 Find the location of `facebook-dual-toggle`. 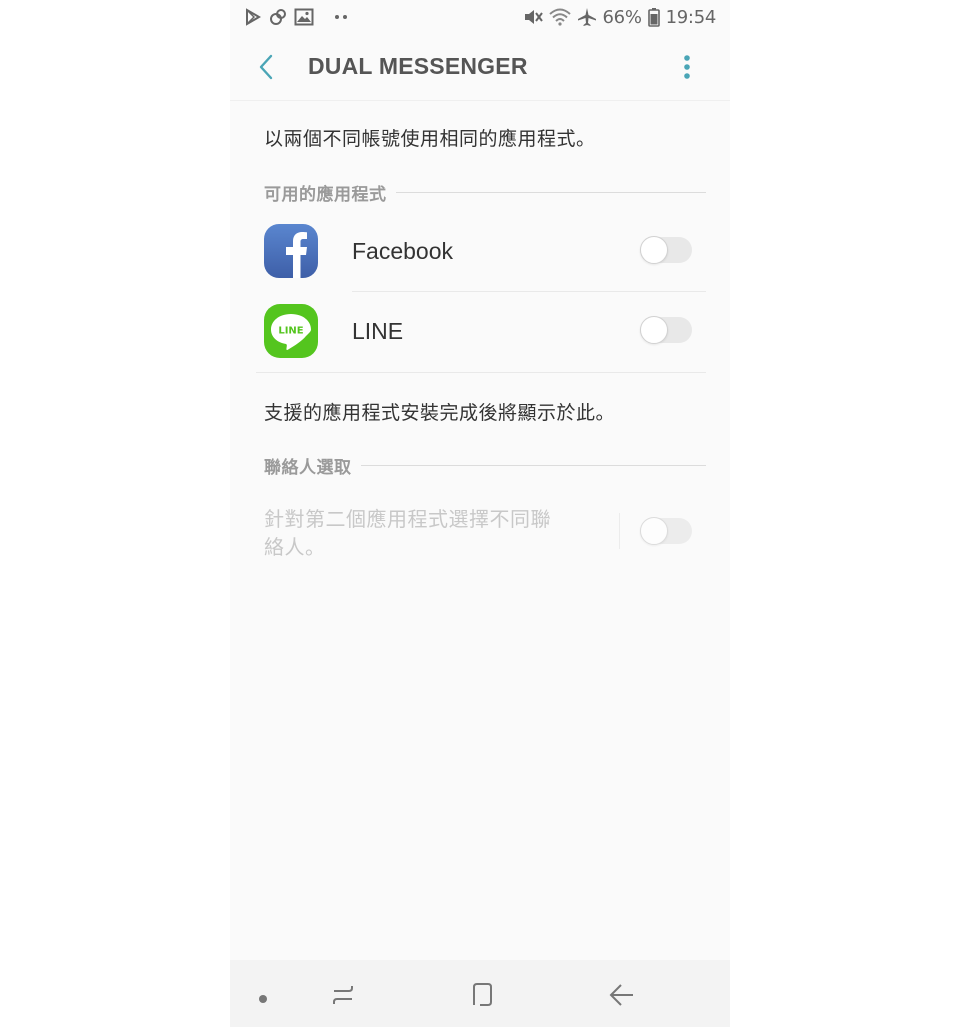

facebook-dual-toggle is located at coordinates (666, 250).